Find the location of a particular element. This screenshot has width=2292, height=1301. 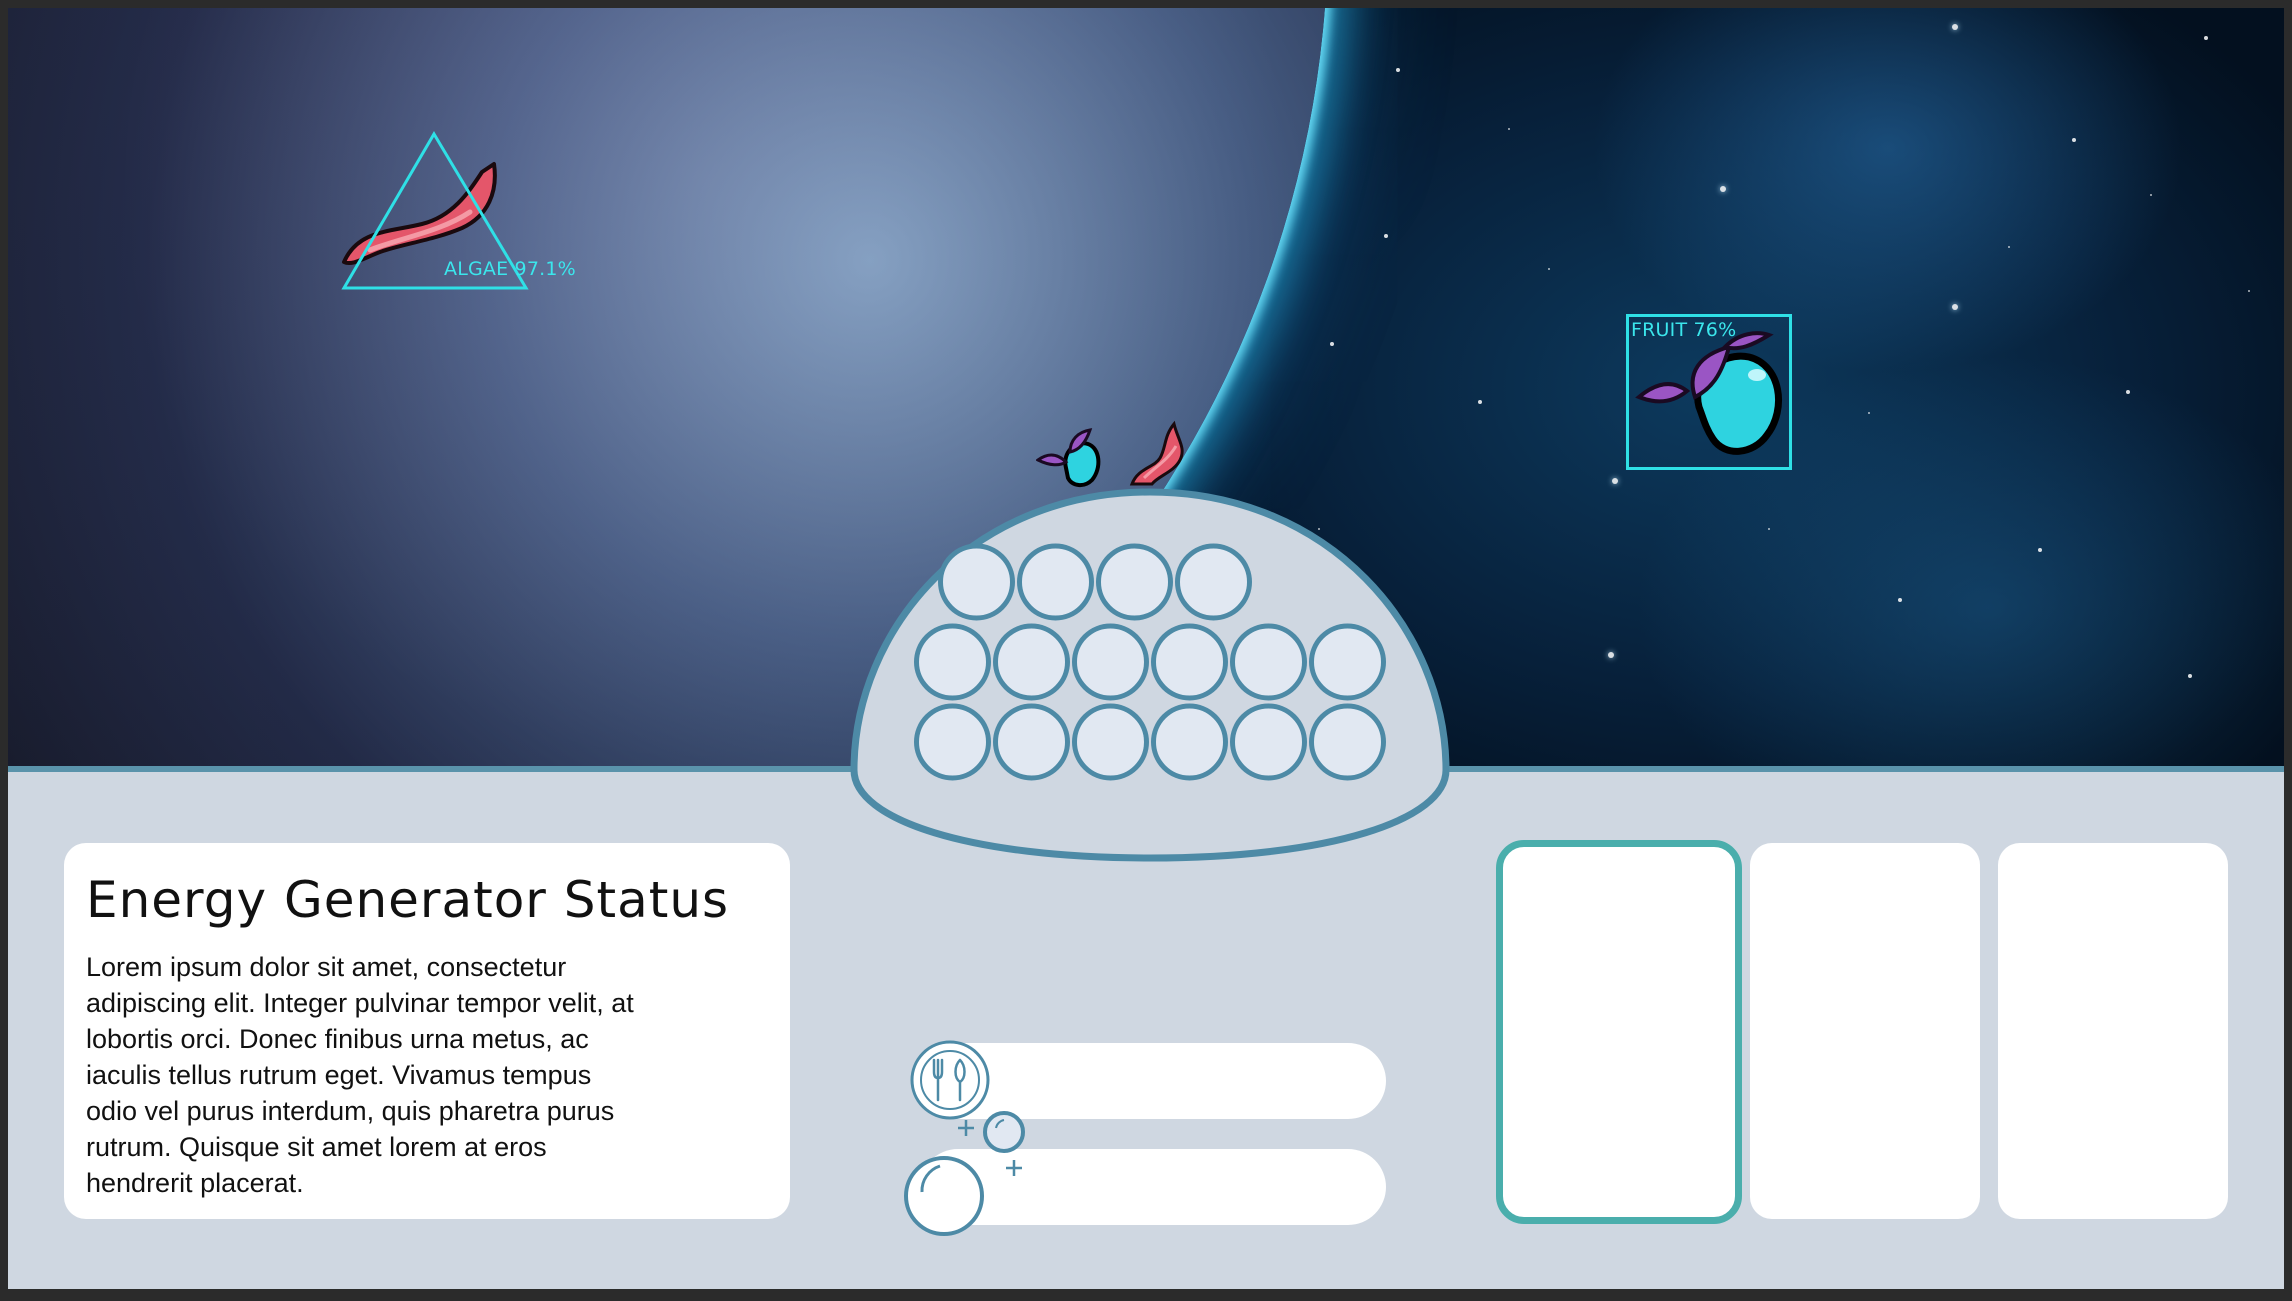

dome-algae-icon is located at coordinates (1156, 453).